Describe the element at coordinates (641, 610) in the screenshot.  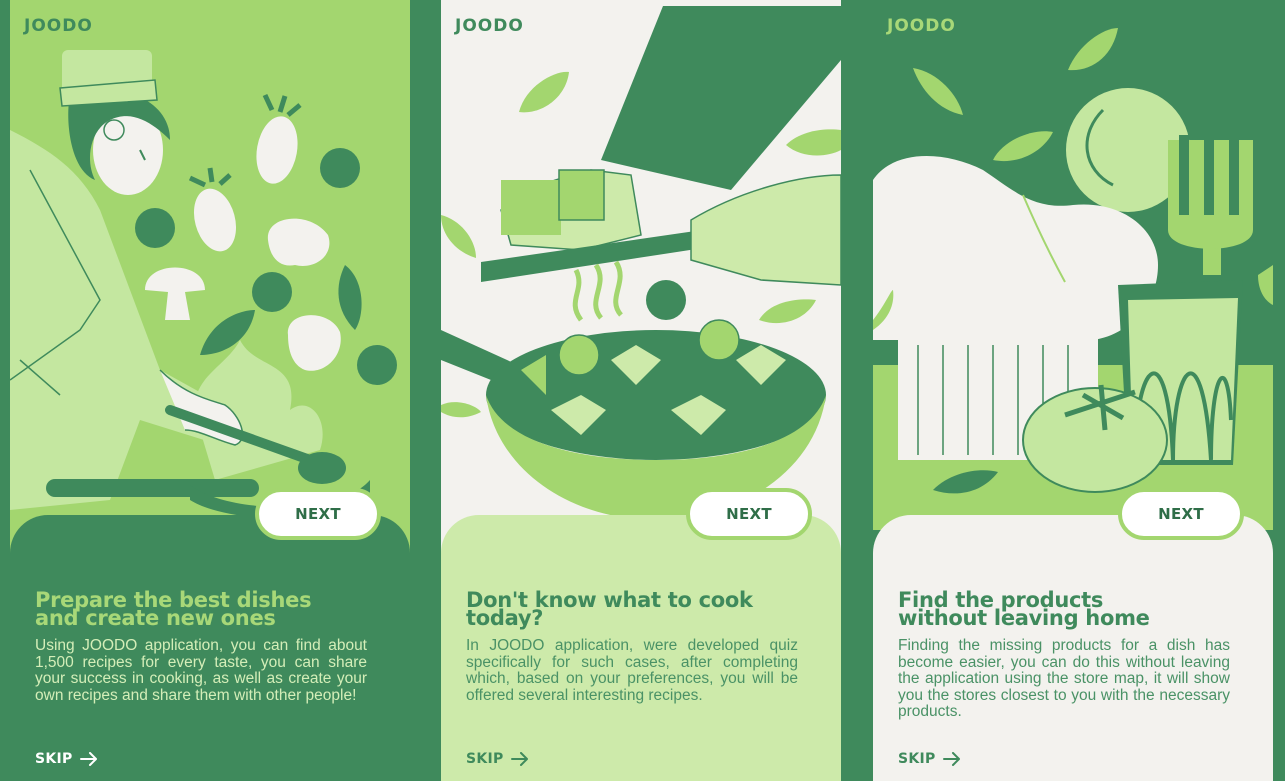
I see `screen-title: Don't know what to cook today?` at that location.